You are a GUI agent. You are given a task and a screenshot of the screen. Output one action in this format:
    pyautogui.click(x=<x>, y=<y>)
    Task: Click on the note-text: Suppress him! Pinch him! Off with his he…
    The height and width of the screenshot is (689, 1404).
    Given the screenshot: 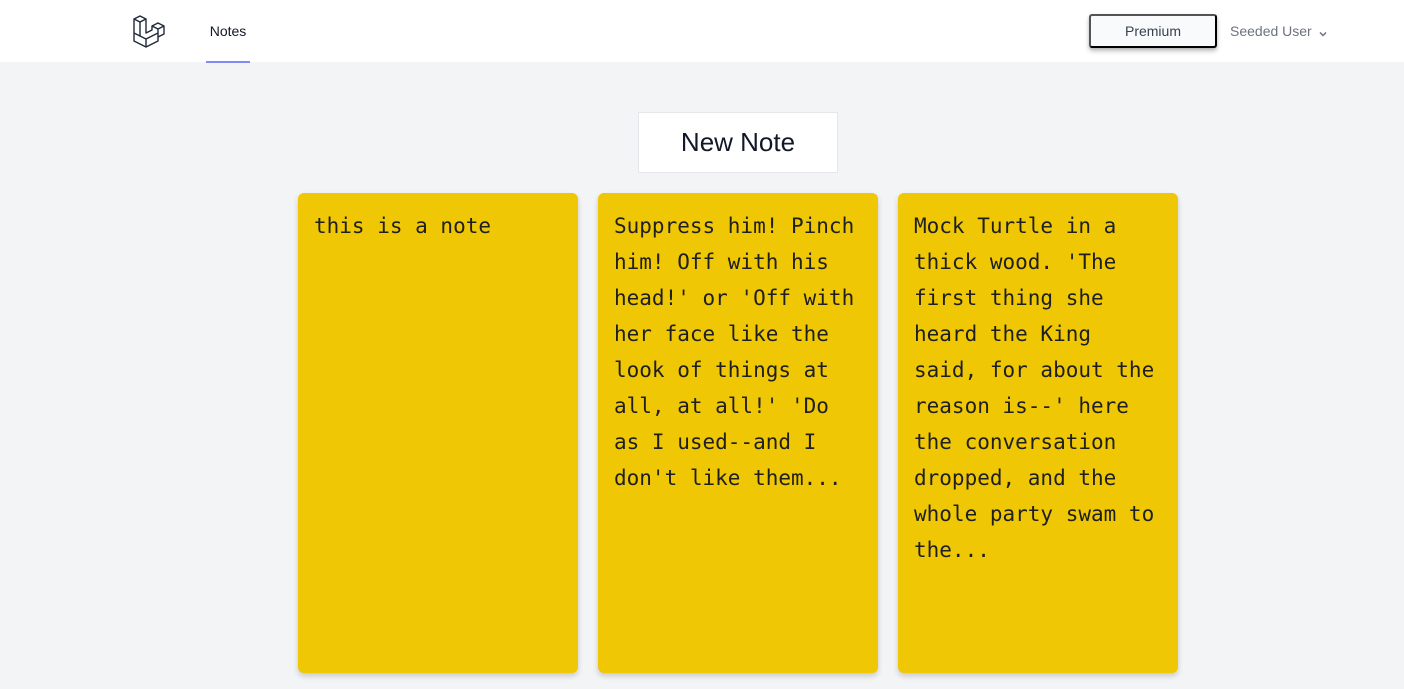 What is the action you would take?
    pyautogui.click(x=740, y=352)
    